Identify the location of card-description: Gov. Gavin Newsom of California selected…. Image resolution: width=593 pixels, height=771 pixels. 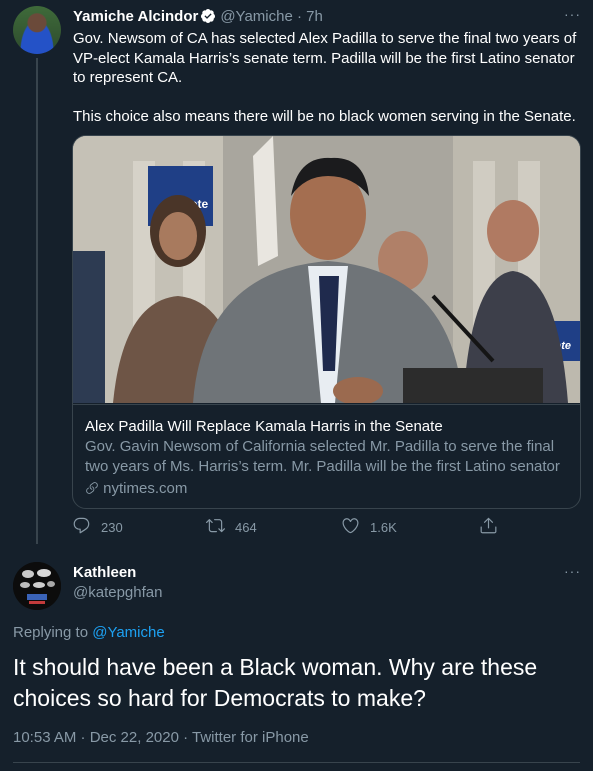
(322, 456).